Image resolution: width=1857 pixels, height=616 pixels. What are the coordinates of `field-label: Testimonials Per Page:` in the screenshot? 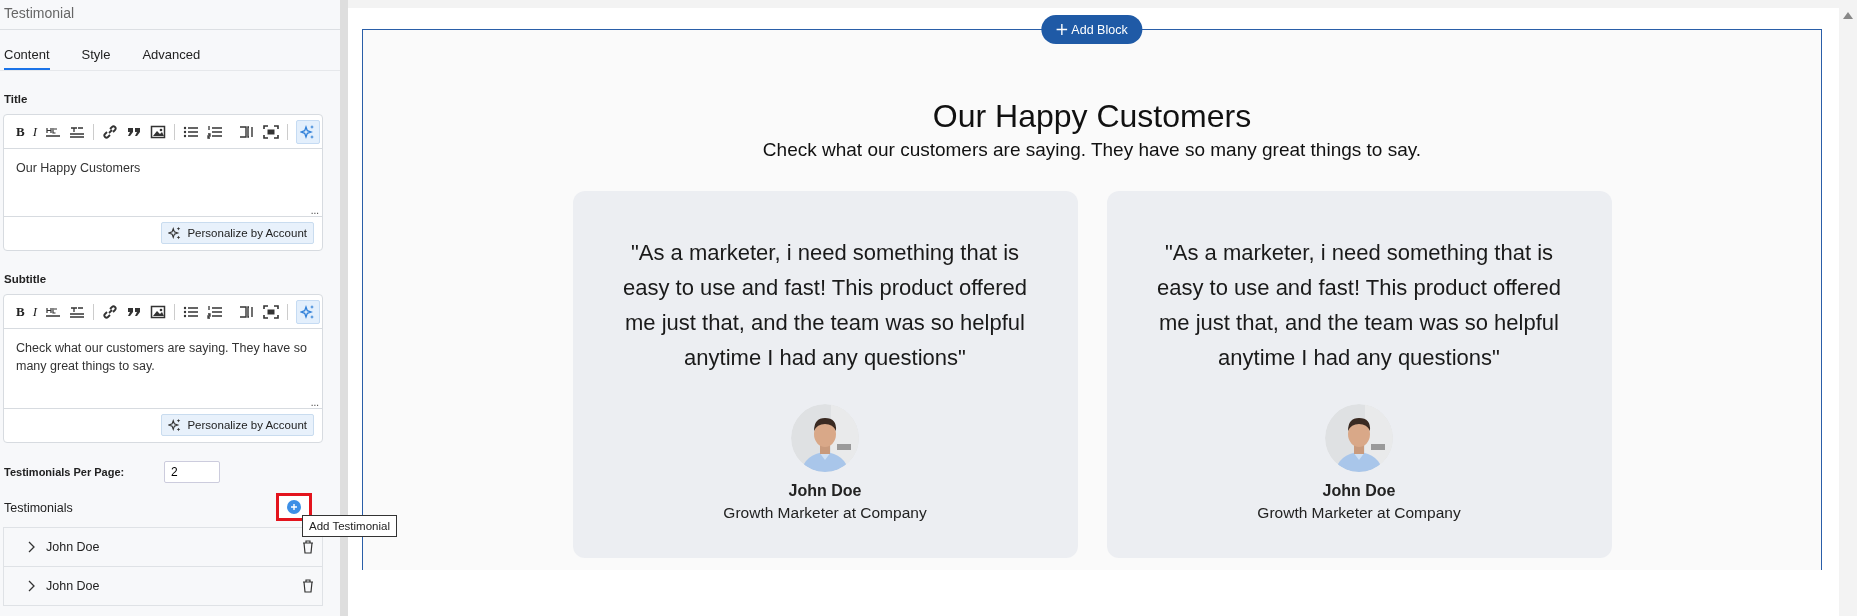 It's located at (65, 472).